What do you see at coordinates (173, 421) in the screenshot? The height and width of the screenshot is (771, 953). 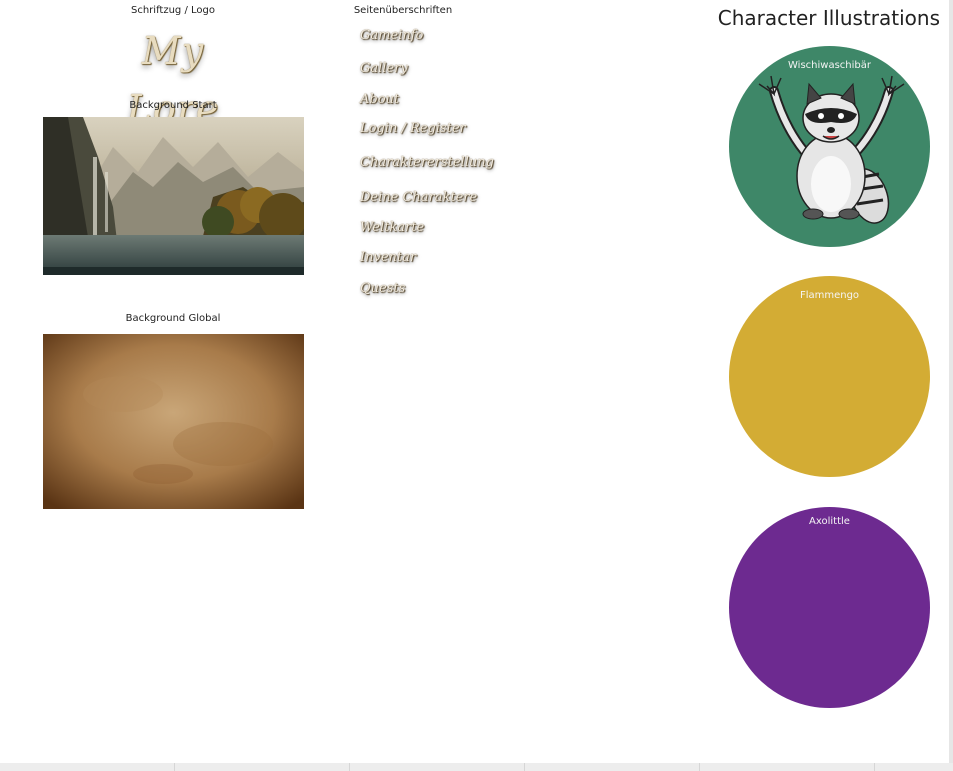 I see `background-global-image` at bounding box center [173, 421].